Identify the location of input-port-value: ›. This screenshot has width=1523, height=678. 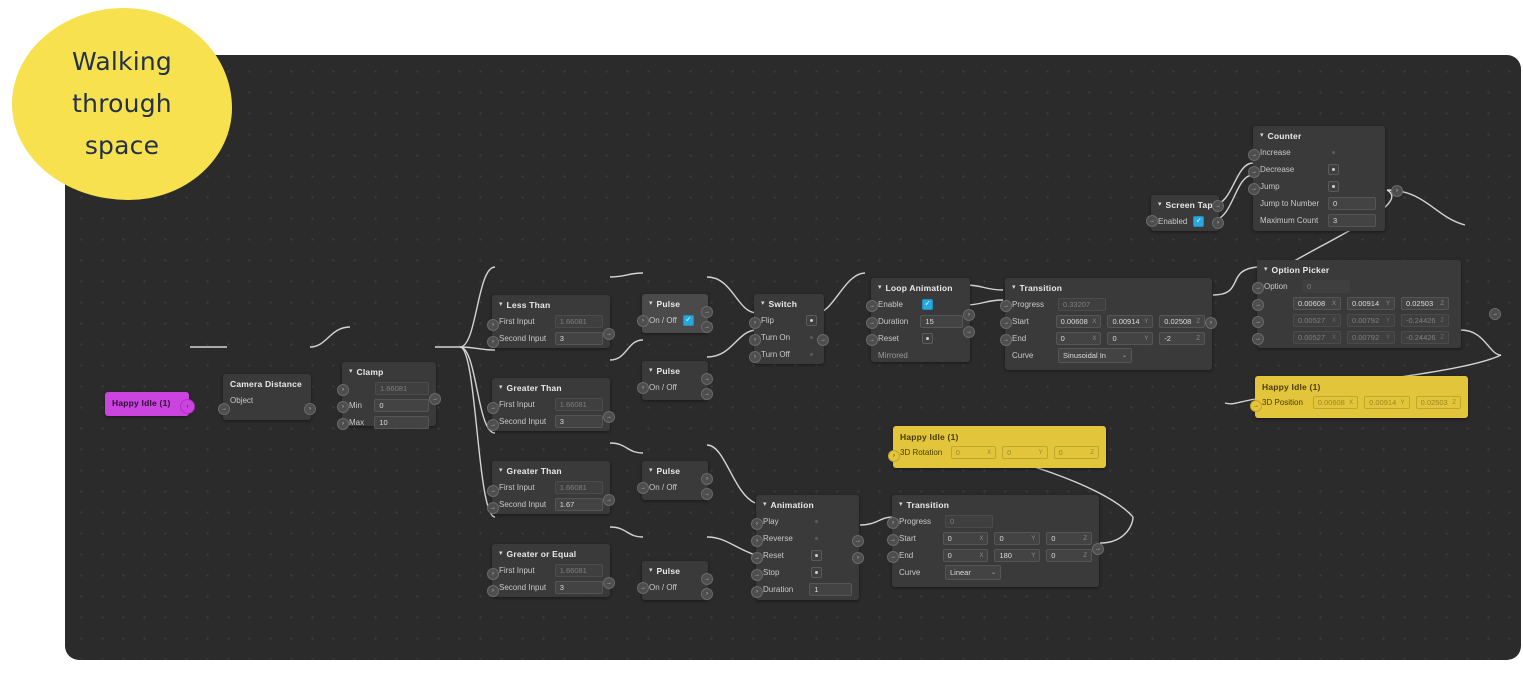
(343, 390).